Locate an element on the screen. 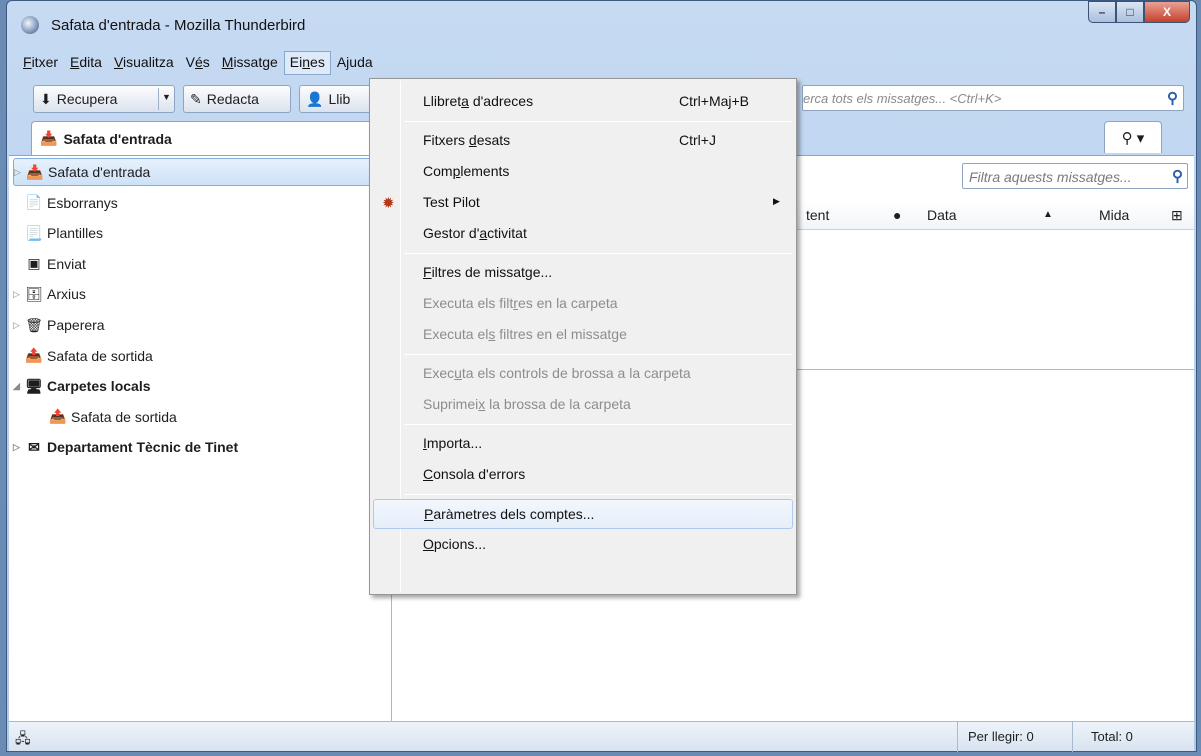  write-button: ✎ Redacta is located at coordinates (237, 99).